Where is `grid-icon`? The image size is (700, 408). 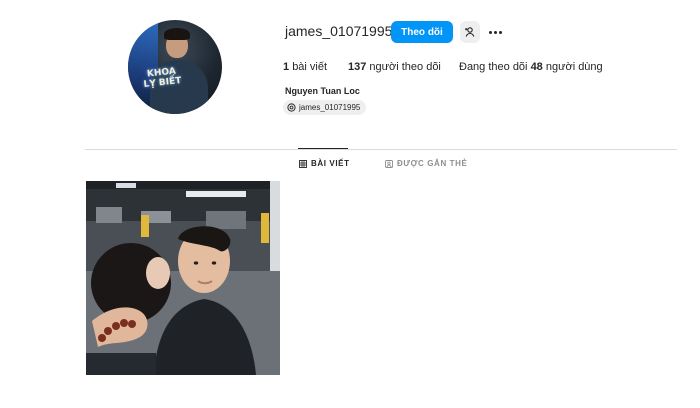 grid-icon is located at coordinates (303, 163).